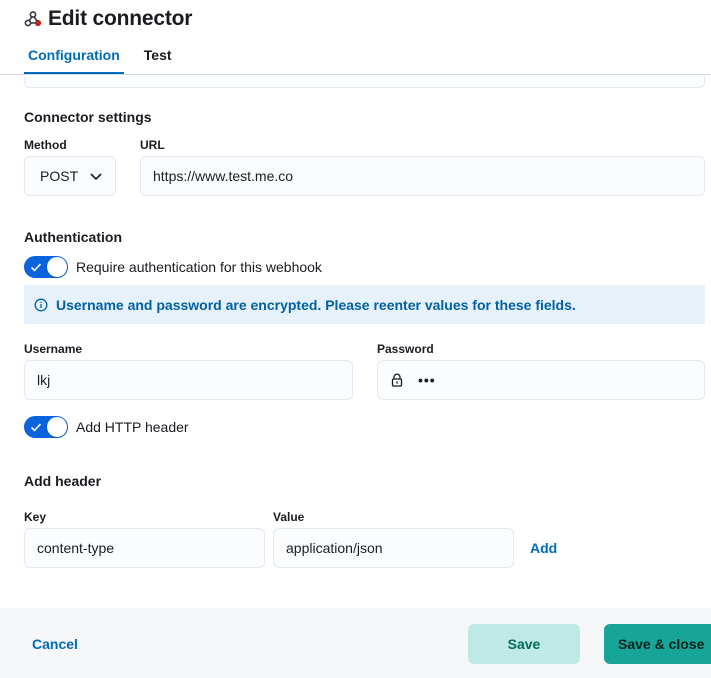  What do you see at coordinates (44, 380) in the screenshot?
I see `username-value: lkj` at bounding box center [44, 380].